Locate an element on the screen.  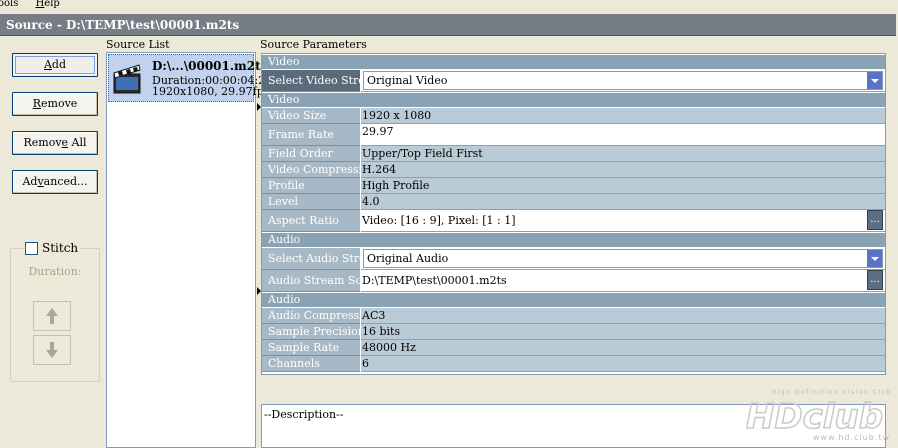
sample-precision-row: Sample Precision 16 bits is located at coordinates (573, 332).